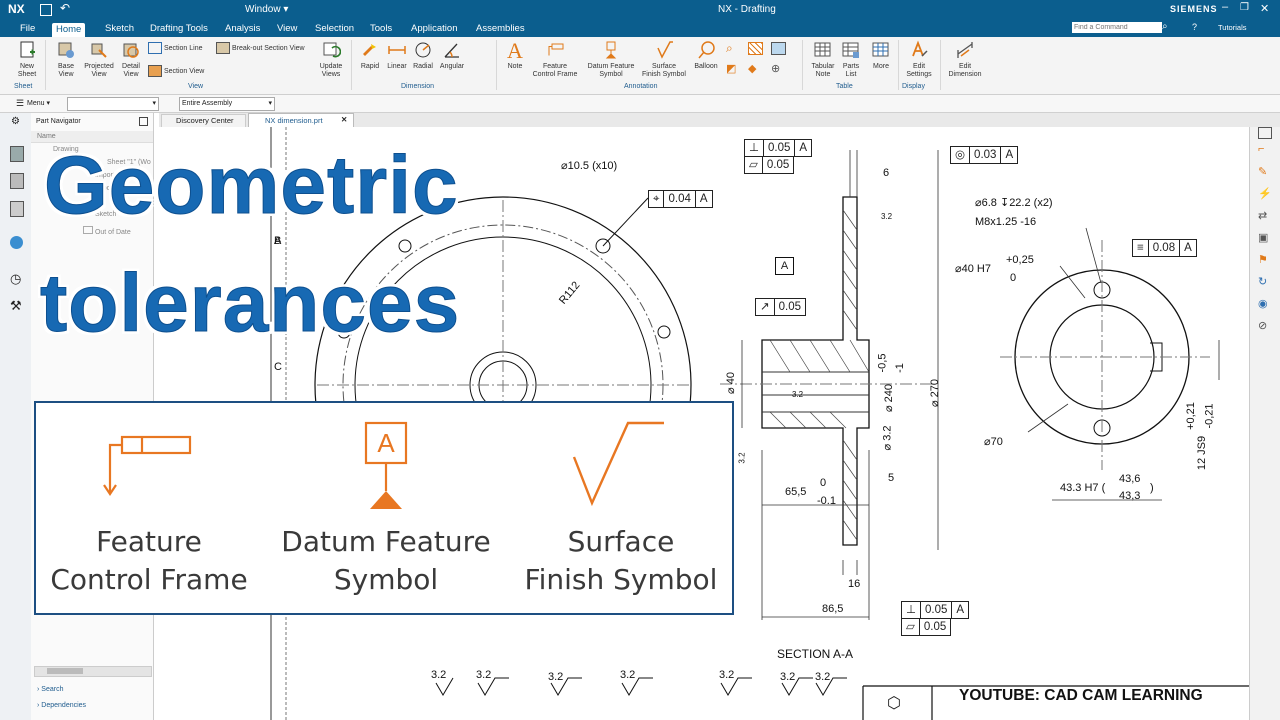 The width and height of the screenshot is (1280, 720). I want to click on surface-value-1: 3.2, so click(439, 675).